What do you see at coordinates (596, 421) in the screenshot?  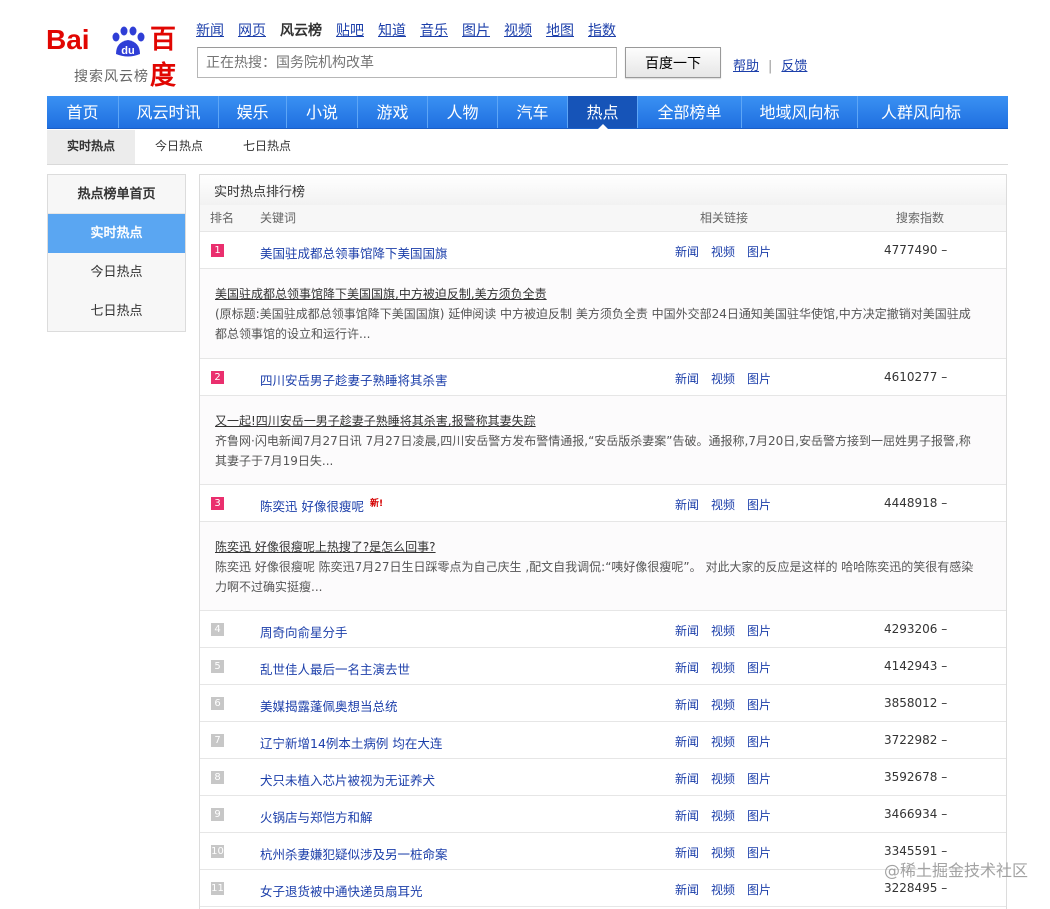 I see `detail-title: 又一起!四川安岳一男子趁妻子熟睡将其杀害,报警称其妻失踪` at bounding box center [596, 421].